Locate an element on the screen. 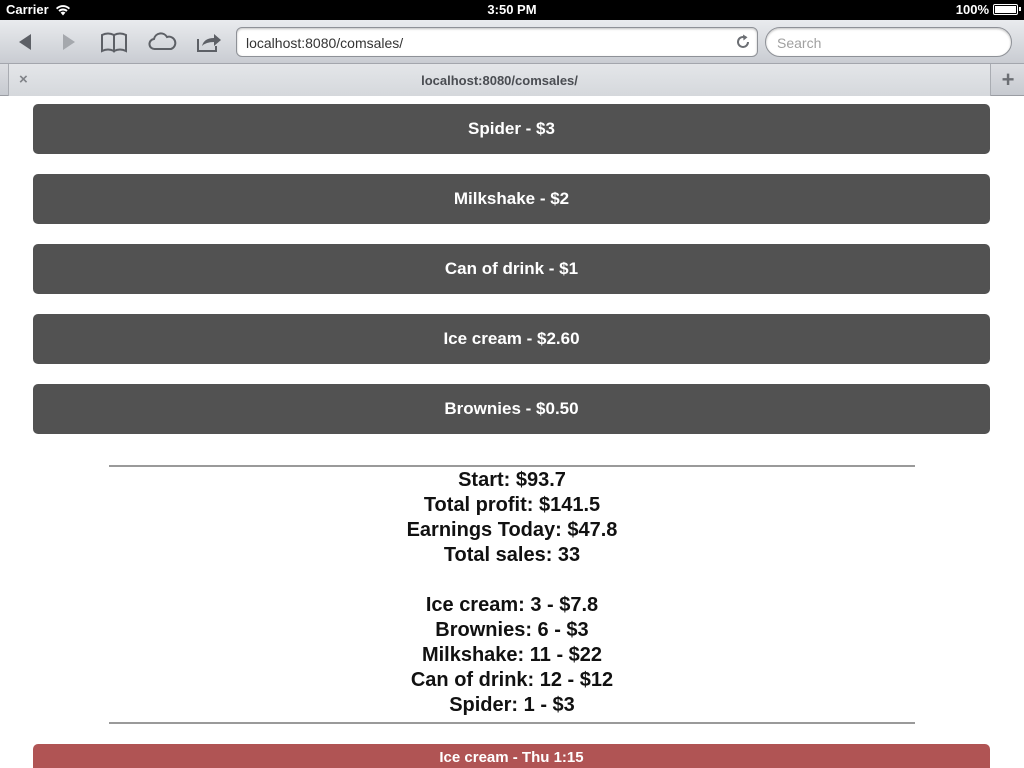 The height and width of the screenshot is (768, 1024). divider-bottom is located at coordinates (512, 723).